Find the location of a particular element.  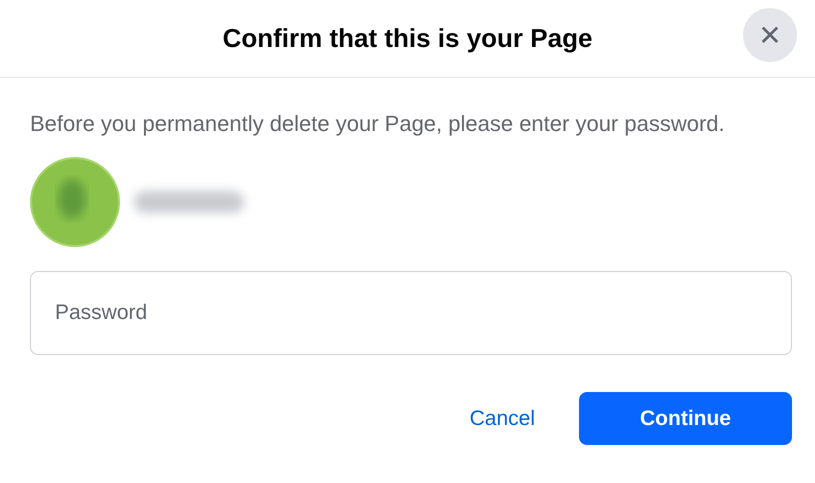

dialog-title: Confirm that this is your Page is located at coordinates (407, 38).